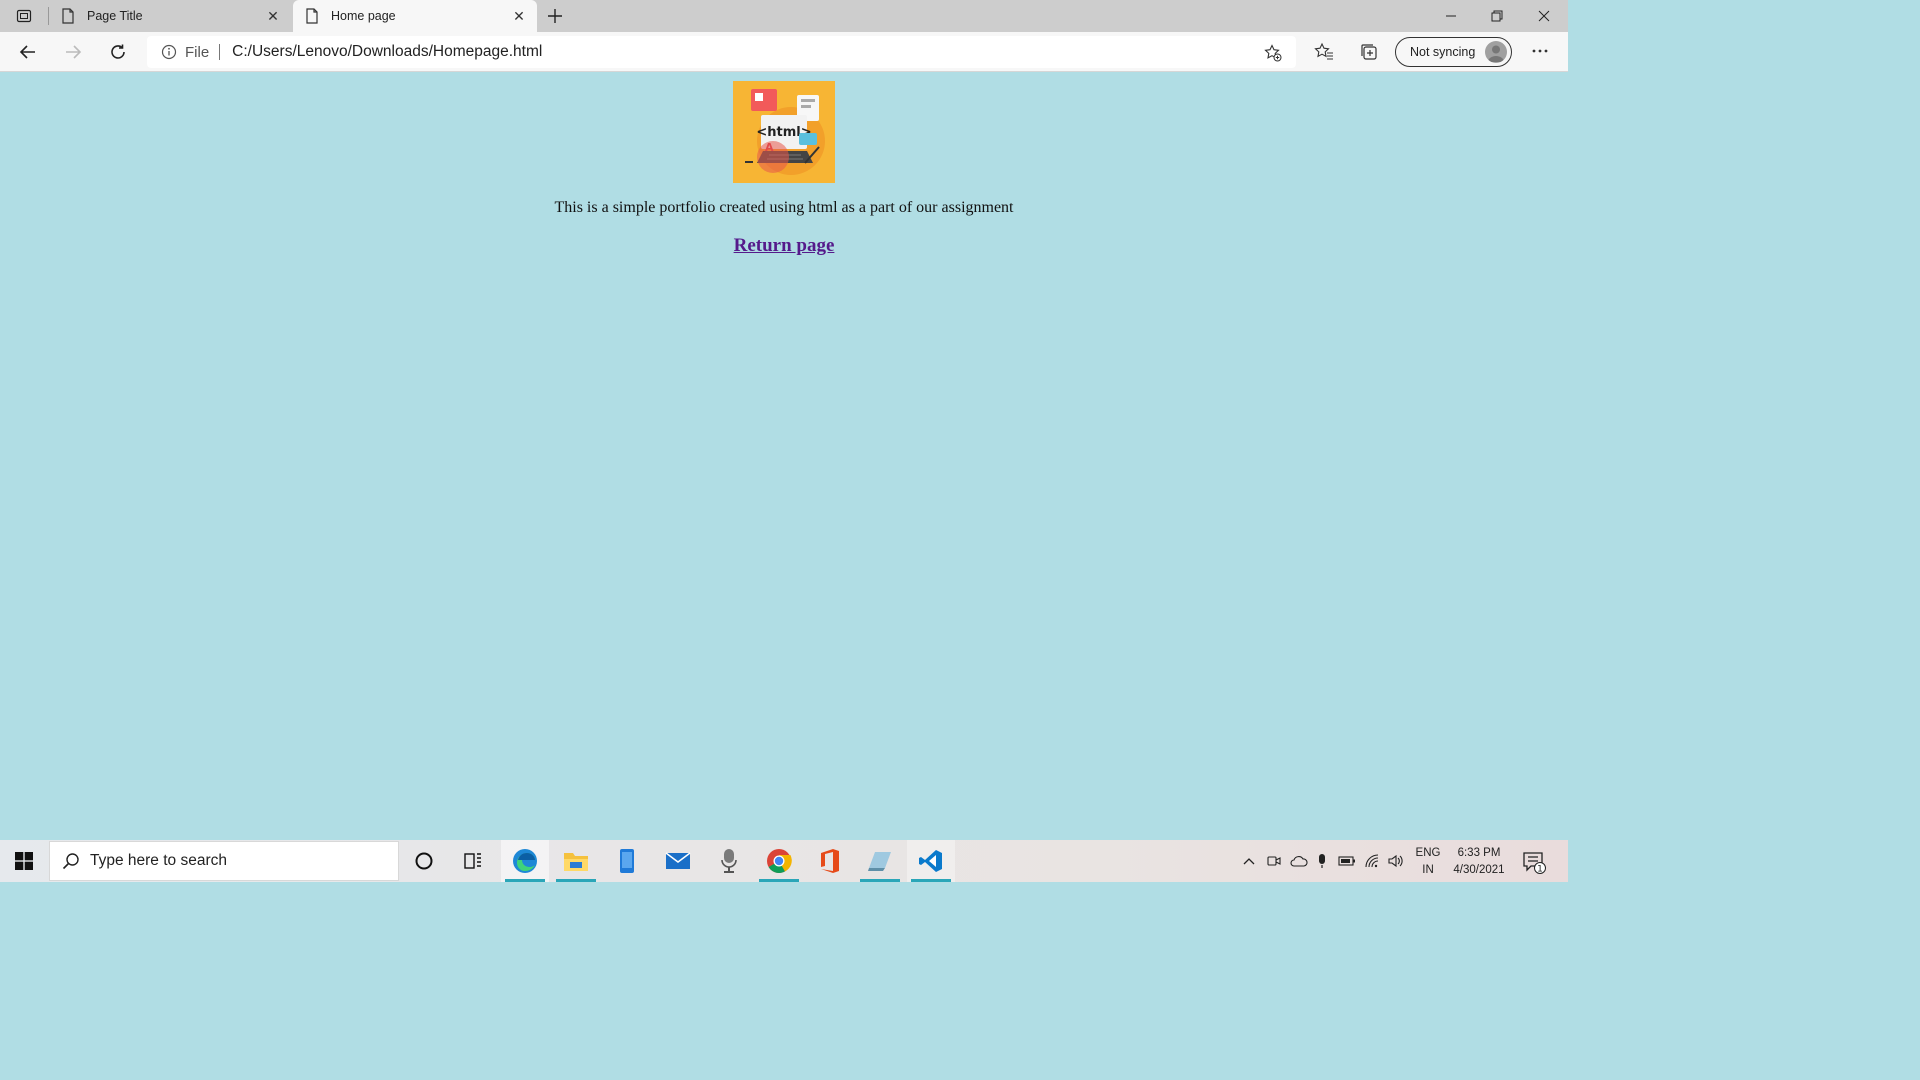  What do you see at coordinates (71, 861) in the screenshot?
I see `search-icon` at bounding box center [71, 861].